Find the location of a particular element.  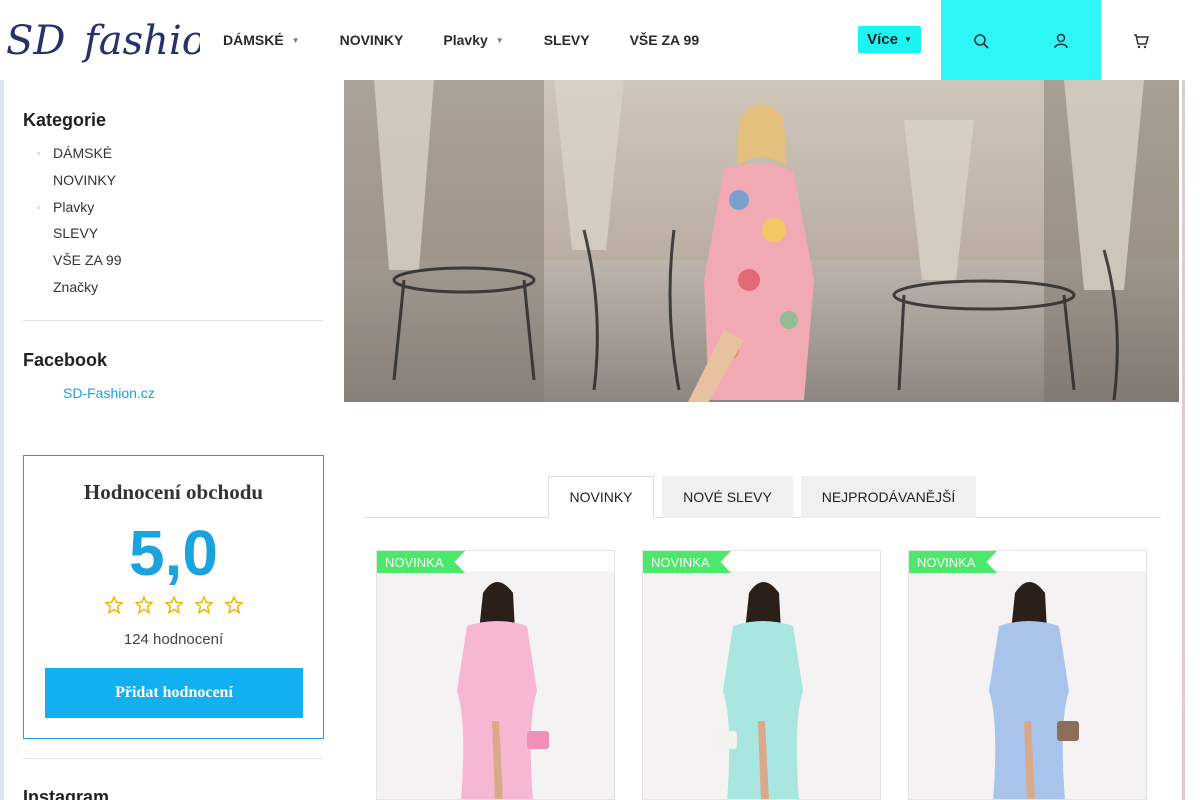

rating-count: 124 hodnocení is located at coordinates (173, 639).